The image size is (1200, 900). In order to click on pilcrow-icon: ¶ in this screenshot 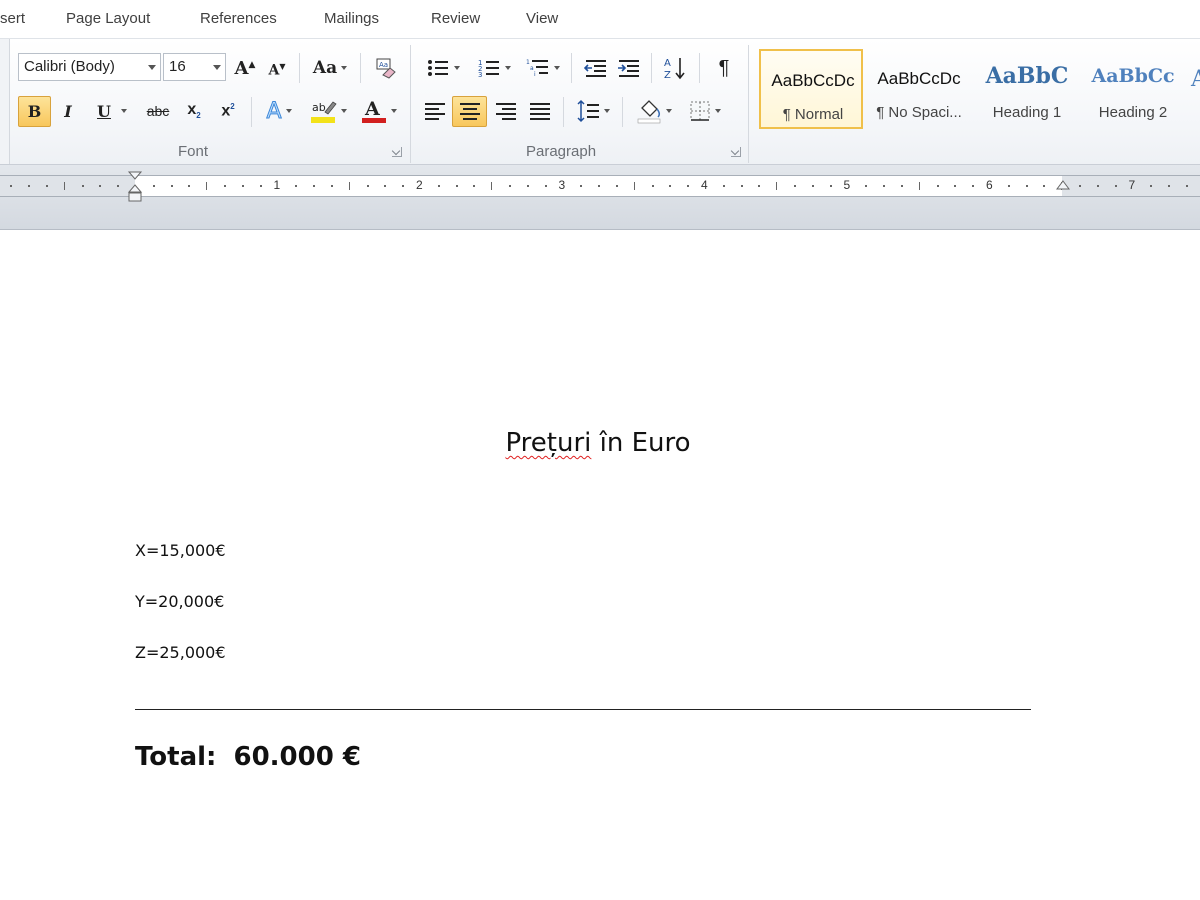, I will do `click(724, 67)`.